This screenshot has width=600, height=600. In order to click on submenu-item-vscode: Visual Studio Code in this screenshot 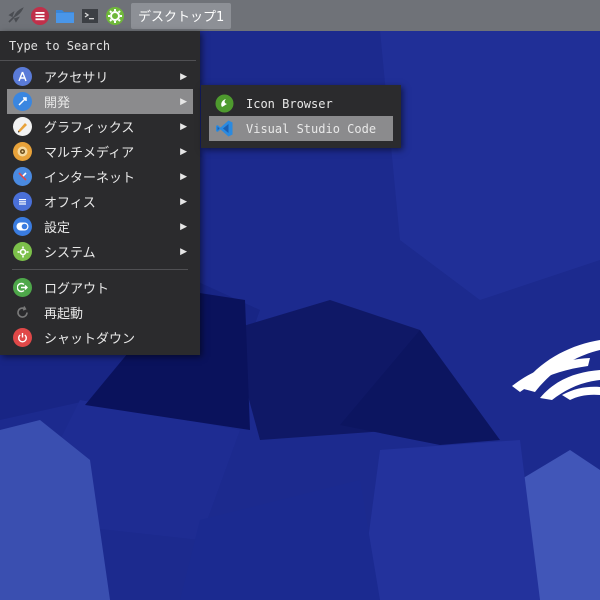, I will do `click(301, 128)`.